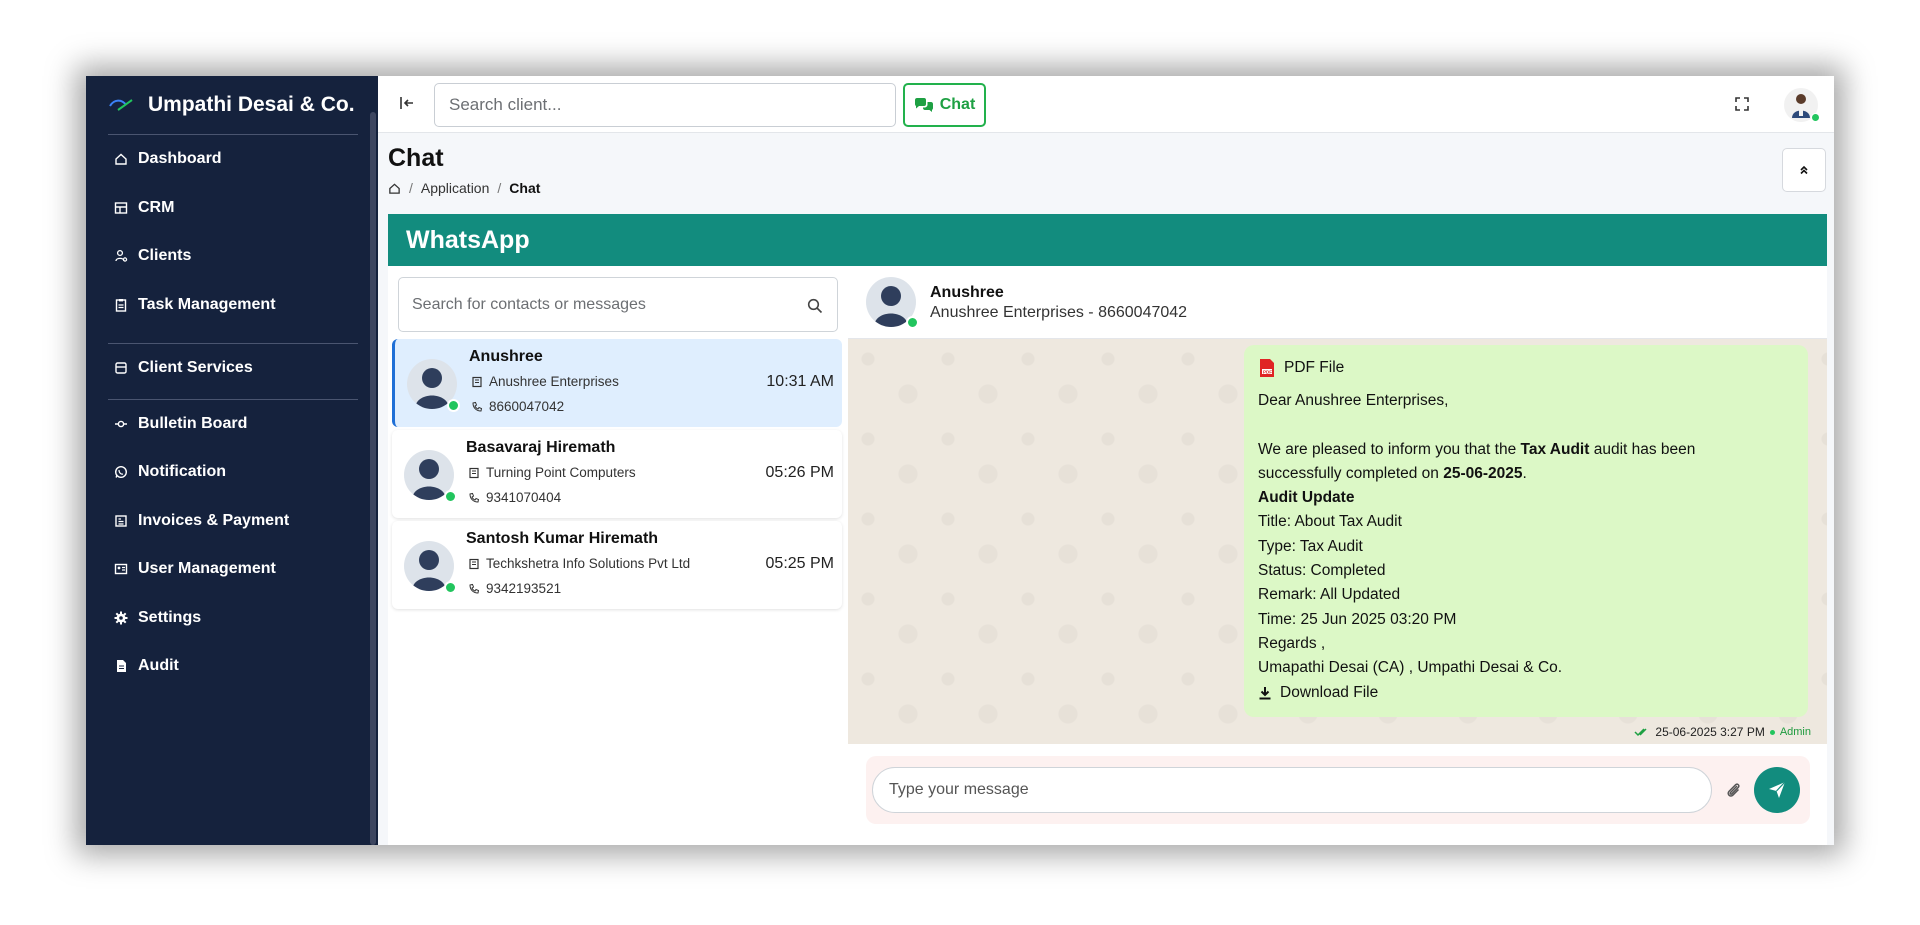  I want to click on brand-logo-icon, so click(121, 105).